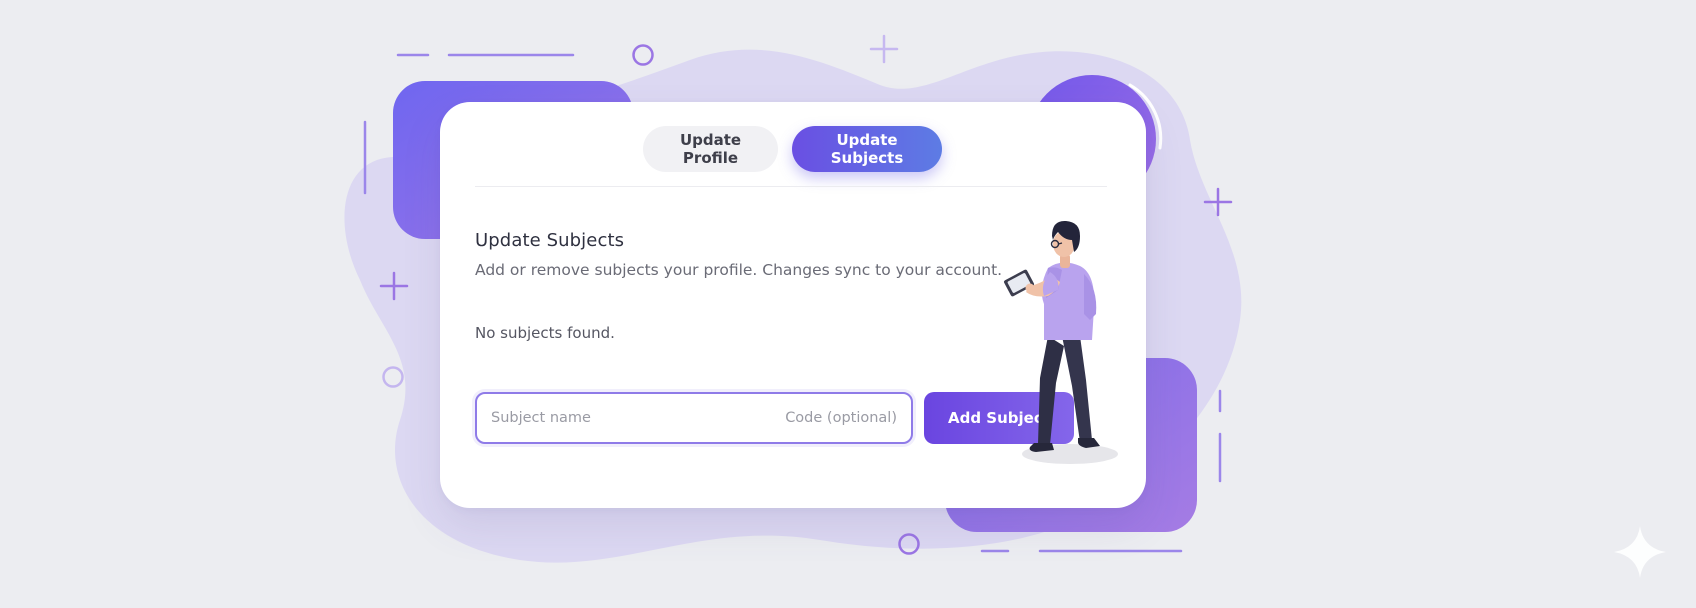  I want to click on tab-bar: Update Profile Update Subjects, so click(792, 149).